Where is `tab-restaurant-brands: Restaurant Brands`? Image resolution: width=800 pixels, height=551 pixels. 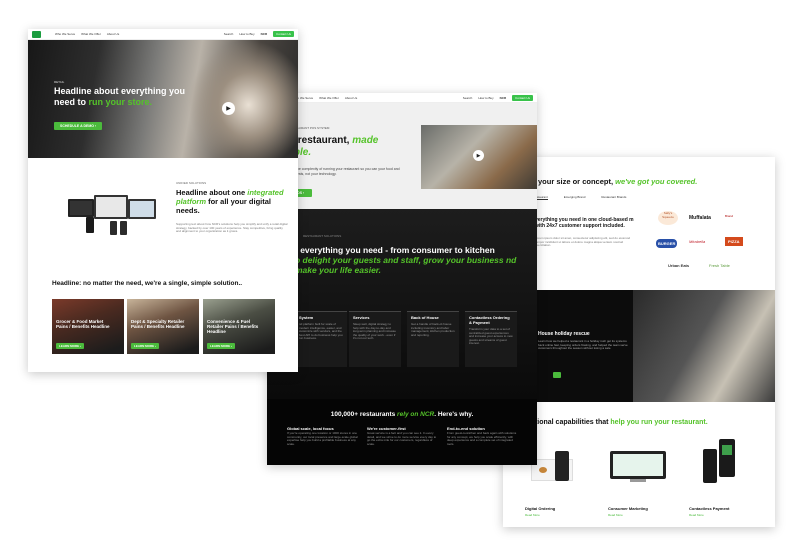
tab-restaurant-brands: Restaurant Brands is located at coordinates (613, 197).